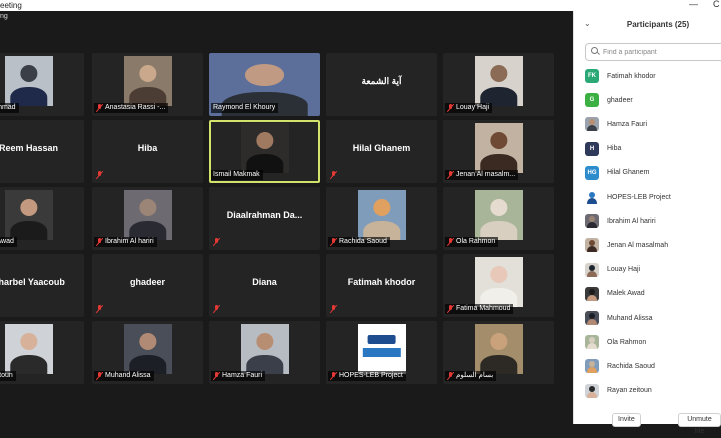 This screenshot has height=438, width=721. Describe the element at coordinates (125, 242) in the screenshot. I see `participant-name-label: Ibrahim Al hariri` at that location.